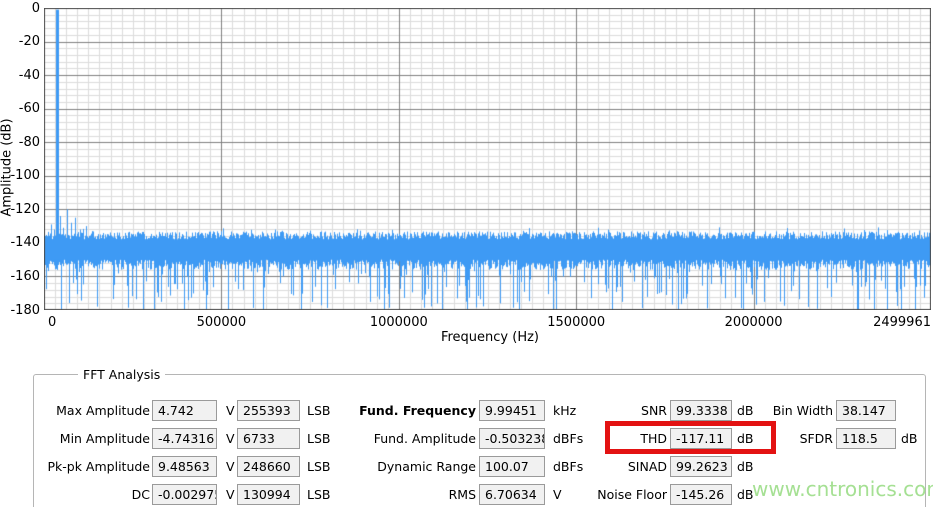  What do you see at coordinates (512, 466) in the screenshot?
I see `dynamic-range-field: 100.07` at bounding box center [512, 466].